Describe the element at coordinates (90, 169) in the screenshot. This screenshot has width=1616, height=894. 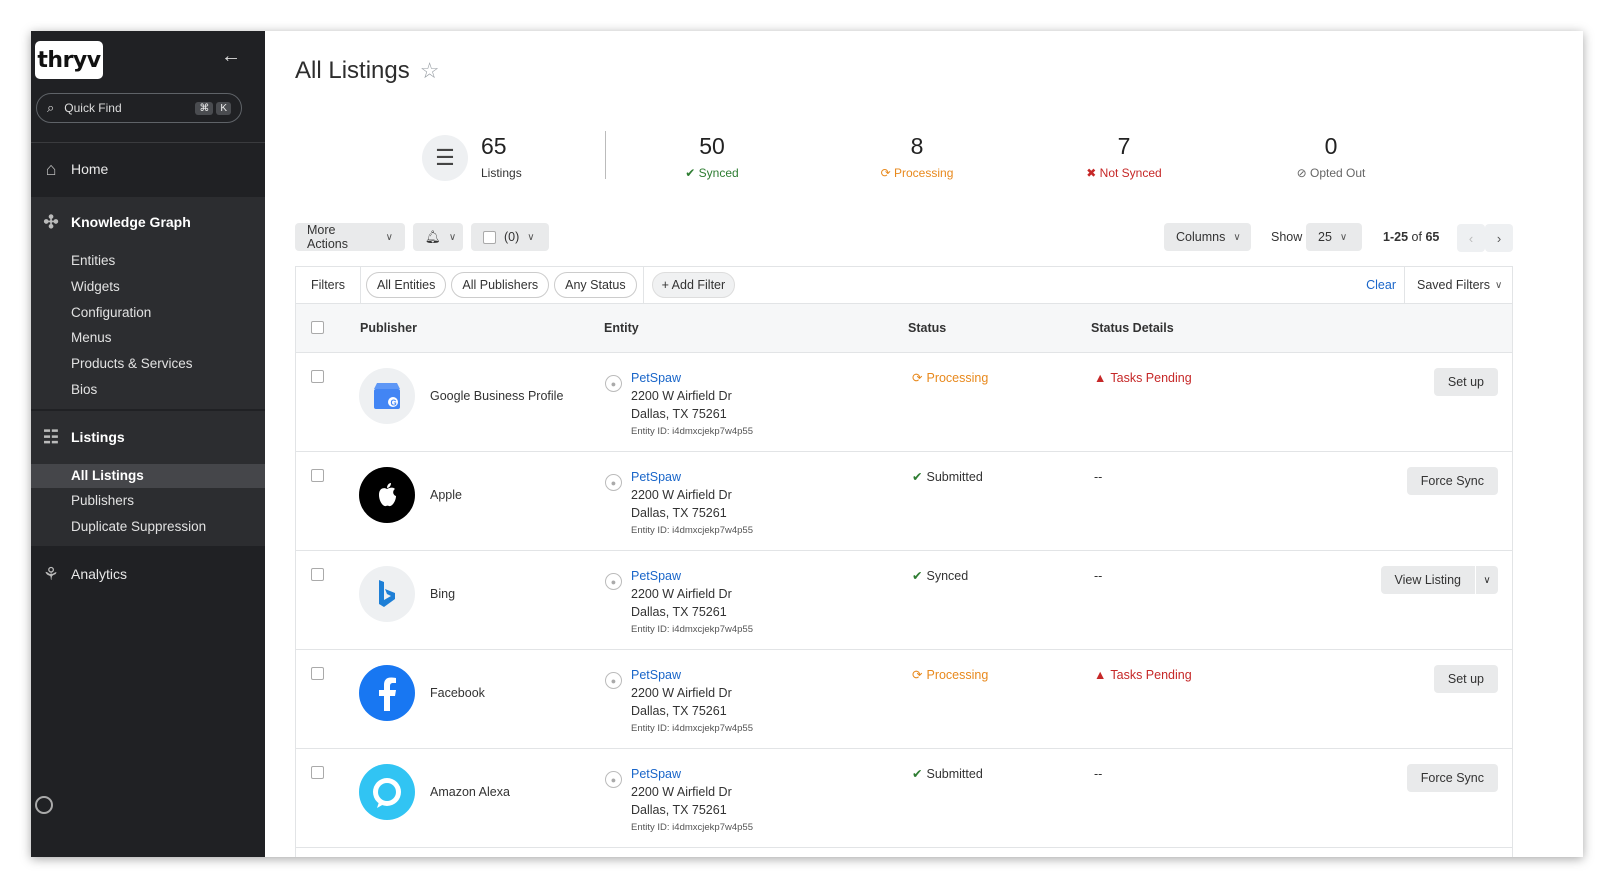
I see `sidebar-item-label: Home` at that location.